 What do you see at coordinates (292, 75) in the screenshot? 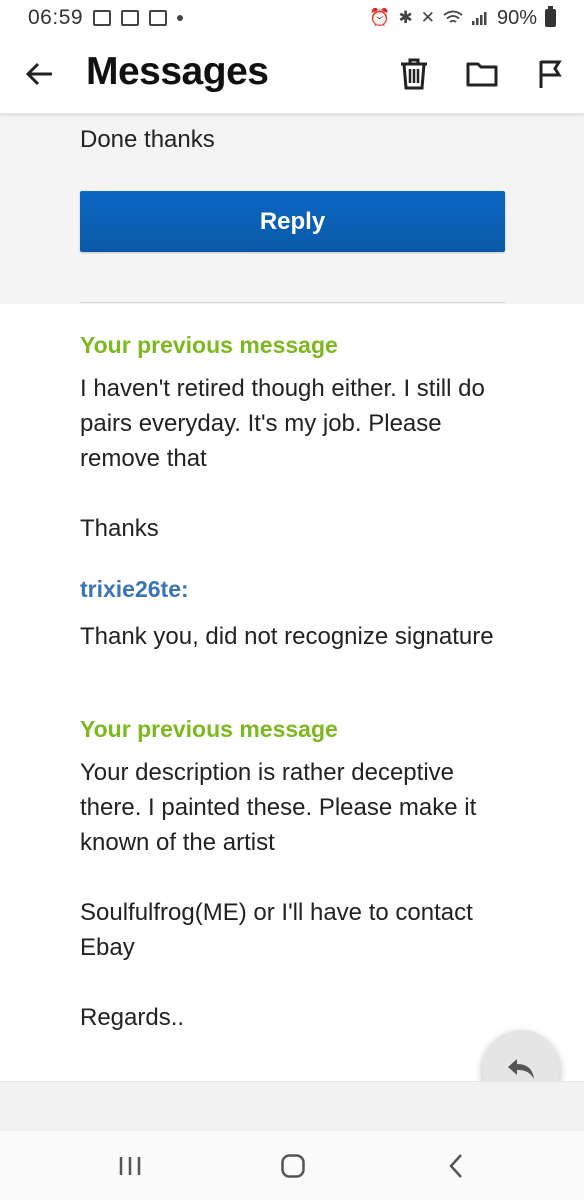
I see `app-header: Messages` at bounding box center [292, 75].